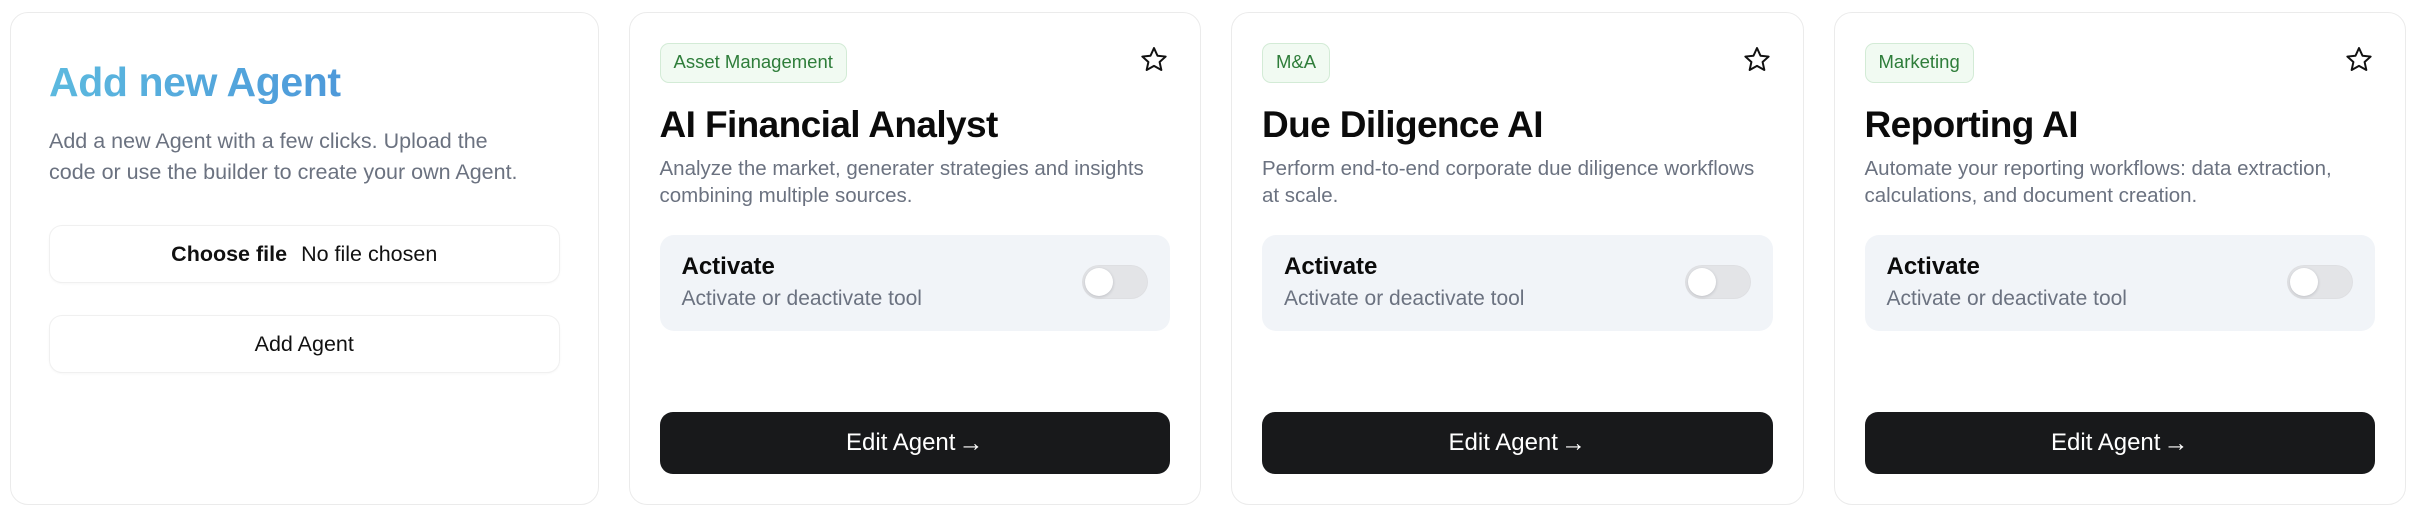  I want to click on file-upload-input: Choose file No file chosen, so click(304, 254).